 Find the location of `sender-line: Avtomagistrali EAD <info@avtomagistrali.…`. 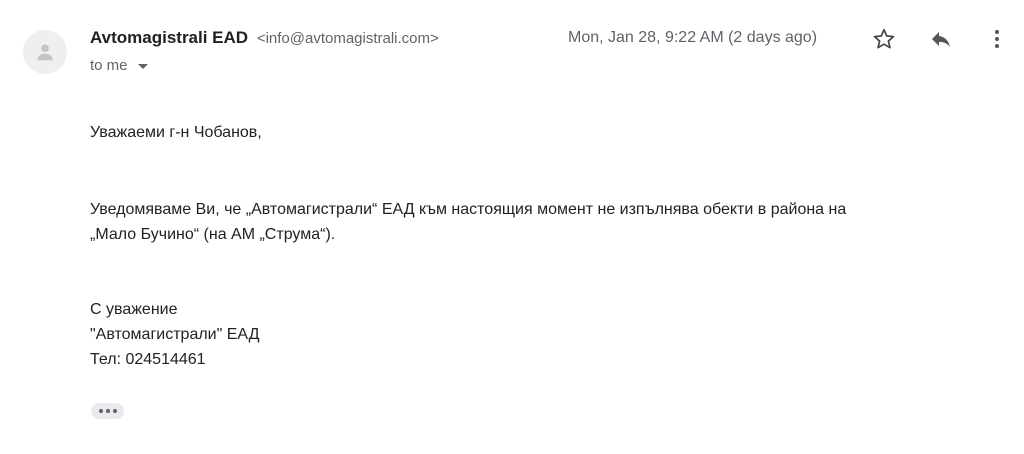

sender-line: Avtomagistrali EAD <info@avtomagistrali.… is located at coordinates (264, 38).